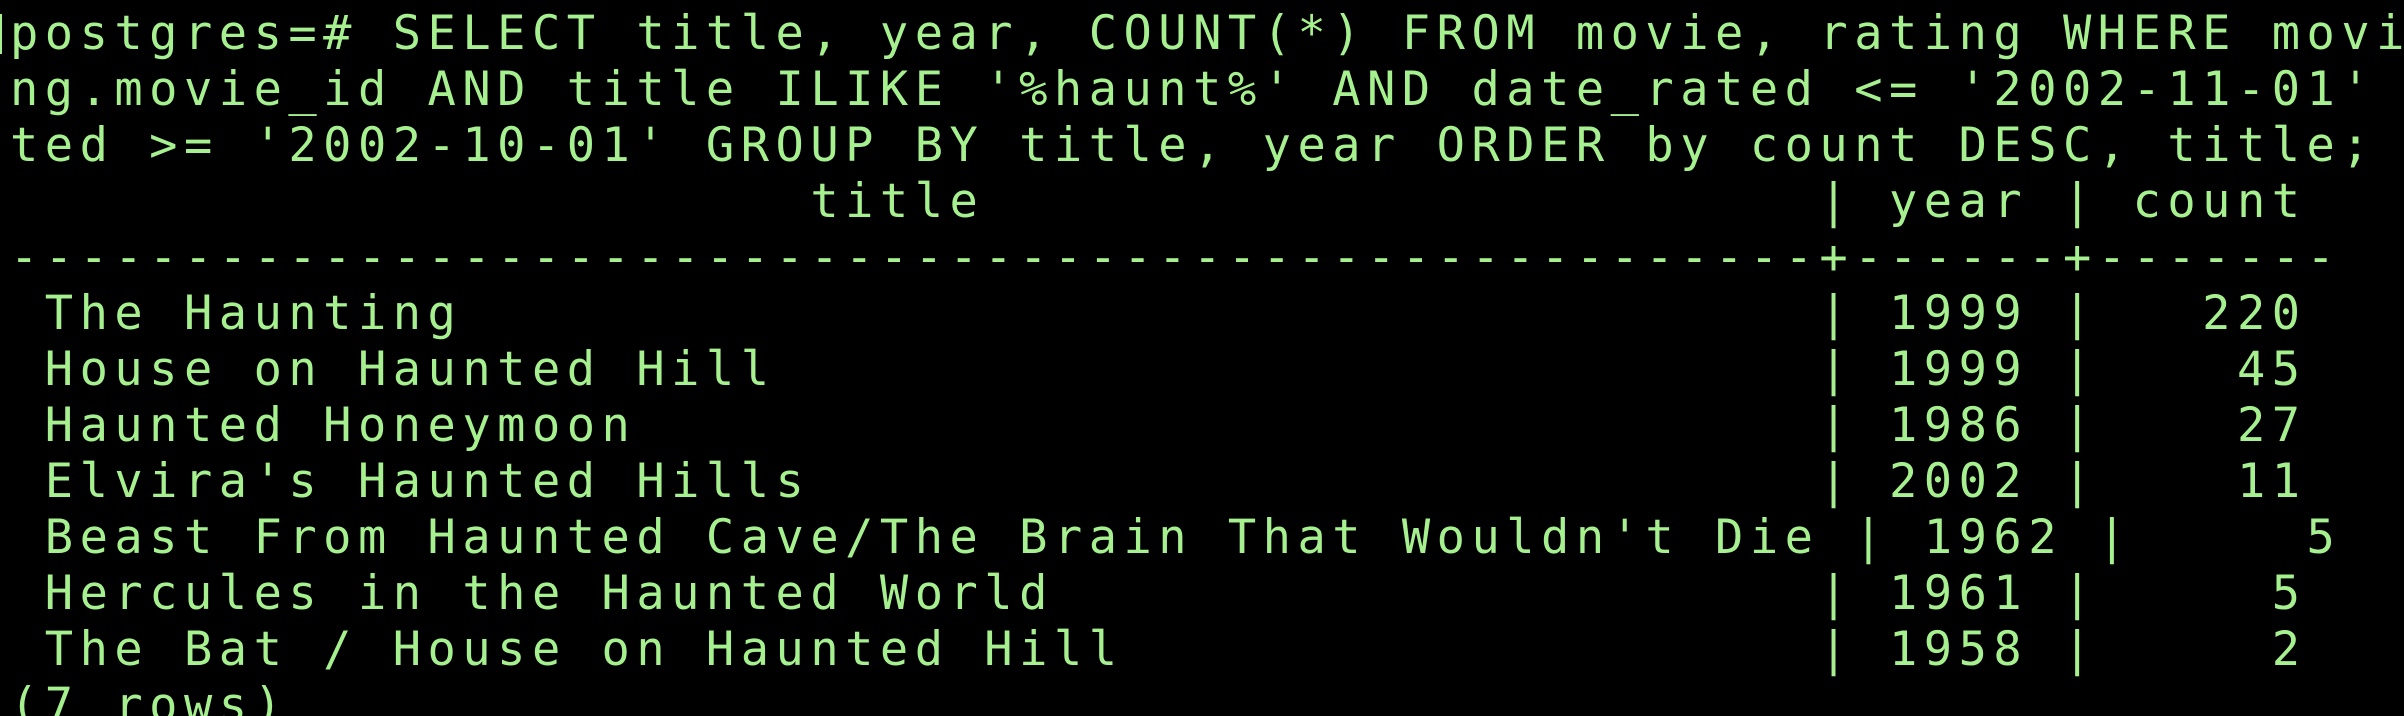  I want to click on table-row: Hercules in the Haunted World | 1961 | 5, so click(1158, 593).